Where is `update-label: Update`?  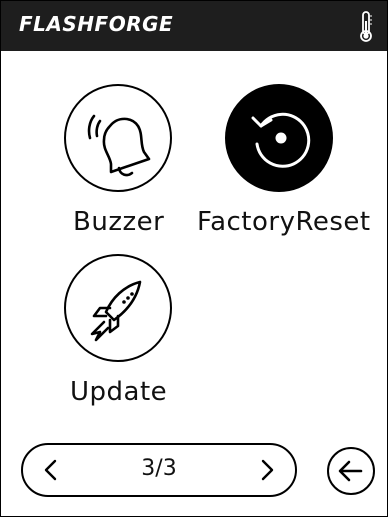 update-label: Update is located at coordinates (119, 392).